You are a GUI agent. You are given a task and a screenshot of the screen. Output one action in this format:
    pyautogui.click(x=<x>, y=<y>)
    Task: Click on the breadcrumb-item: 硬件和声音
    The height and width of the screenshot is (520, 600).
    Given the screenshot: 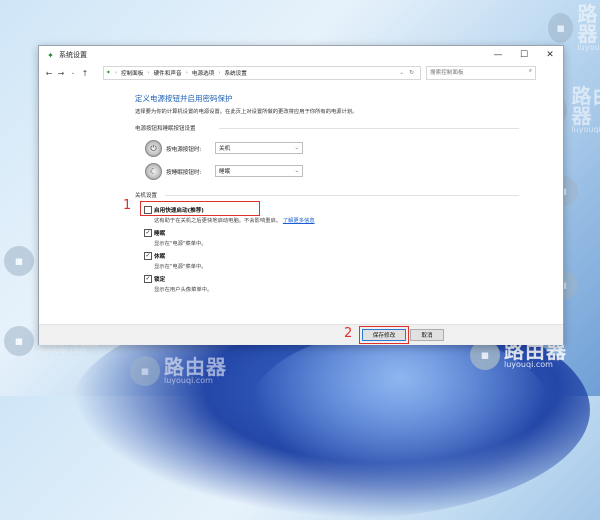 What is the action you would take?
    pyautogui.click(x=168, y=73)
    